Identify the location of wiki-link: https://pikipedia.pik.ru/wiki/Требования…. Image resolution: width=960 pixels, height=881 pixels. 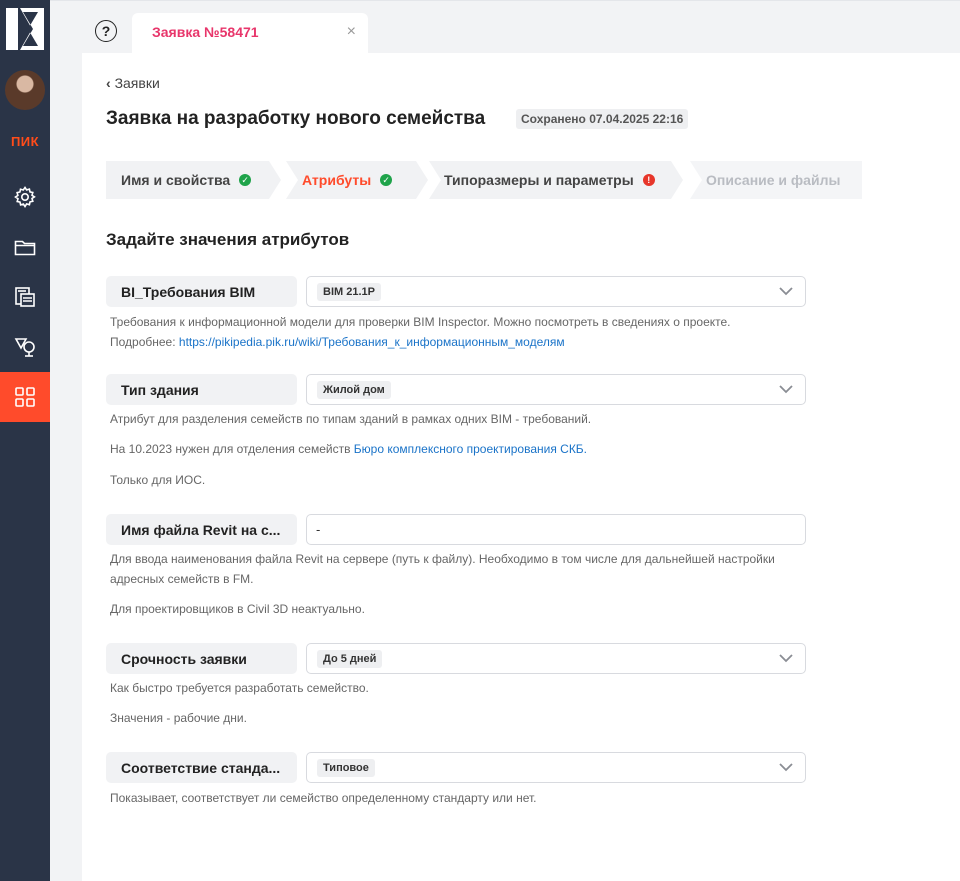
(372, 342).